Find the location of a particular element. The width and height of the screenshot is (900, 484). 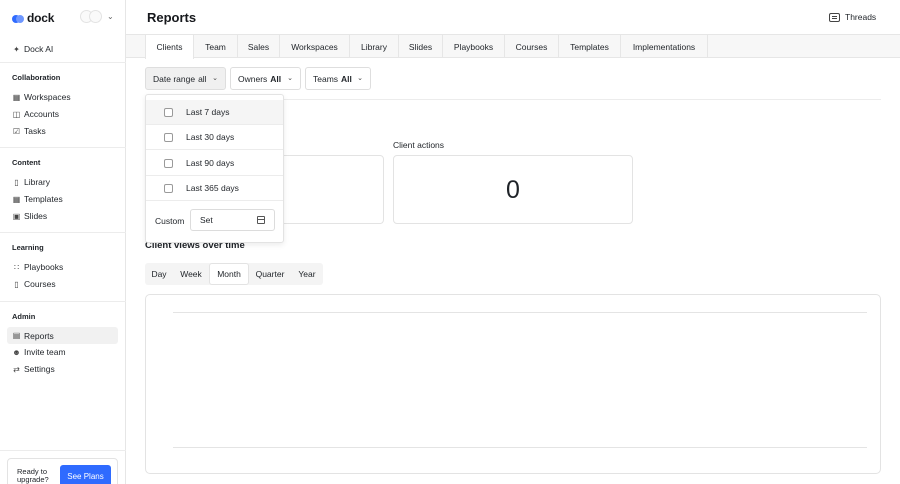

library-icon: ▯ is located at coordinates (16, 182).